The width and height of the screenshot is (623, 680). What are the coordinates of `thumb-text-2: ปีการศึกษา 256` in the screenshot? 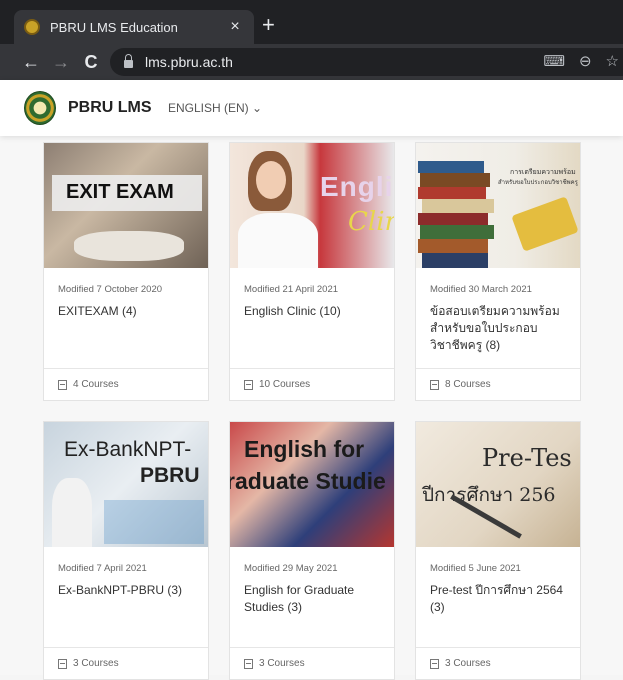 It's located at (489, 495).